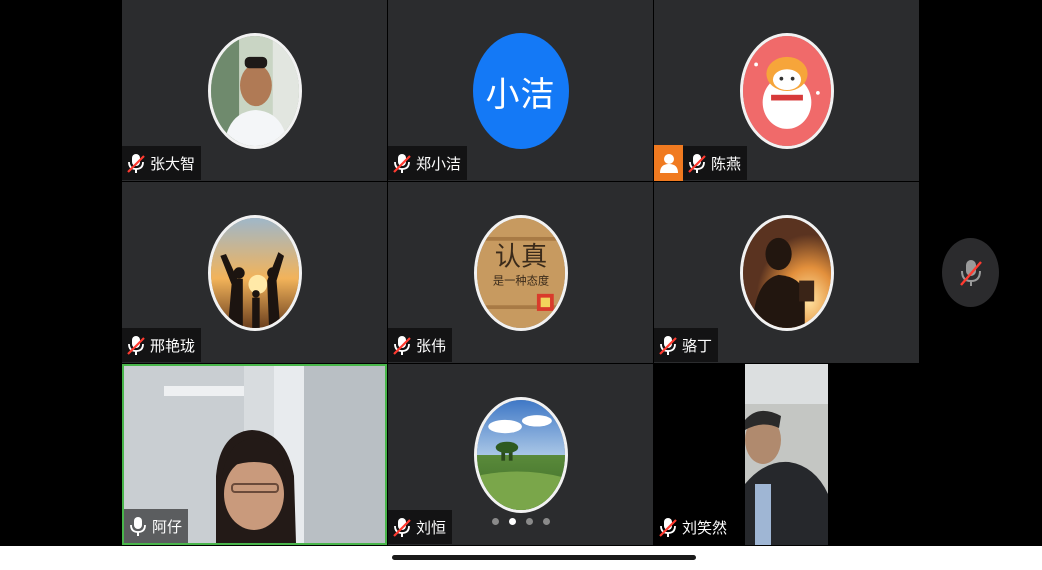  I want to click on participant-text-avatar: 小洁, so click(520, 91).